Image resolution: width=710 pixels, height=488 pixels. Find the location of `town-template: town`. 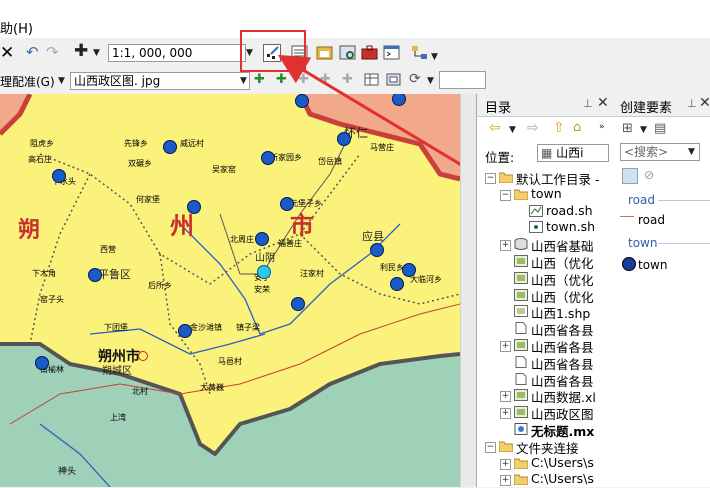

town-template: town is located at coordinates (652, 265).